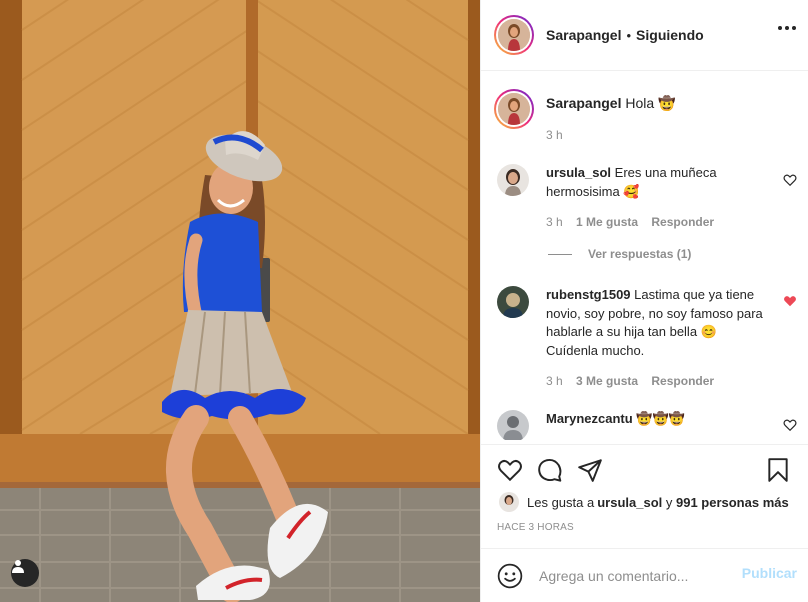 The width and height of the screenshot is (808, 602). I want to click on tagged-user-icon, so click(25, 573).